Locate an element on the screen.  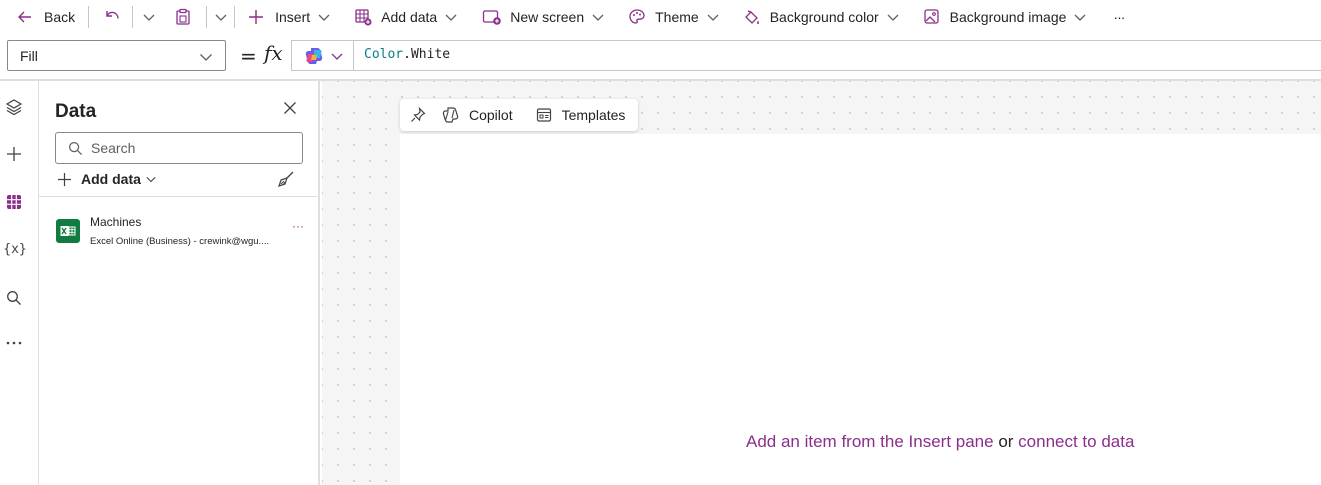
paste-menu-button is located at coordinates (221, 17).